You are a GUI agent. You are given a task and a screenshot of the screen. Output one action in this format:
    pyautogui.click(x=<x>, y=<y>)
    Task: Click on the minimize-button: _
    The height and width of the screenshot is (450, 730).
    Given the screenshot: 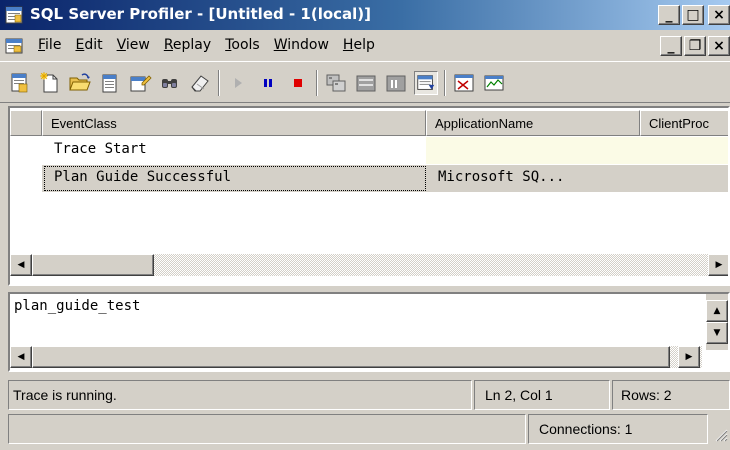 What is the action you would take?
    pyautogui.click(x=669, y=15)
    